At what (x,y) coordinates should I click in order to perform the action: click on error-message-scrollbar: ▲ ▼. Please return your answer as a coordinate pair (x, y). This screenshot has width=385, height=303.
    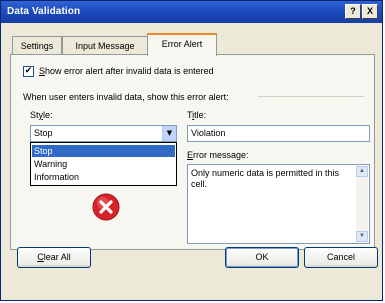
    Looking at the image, I should click on (362, 204).